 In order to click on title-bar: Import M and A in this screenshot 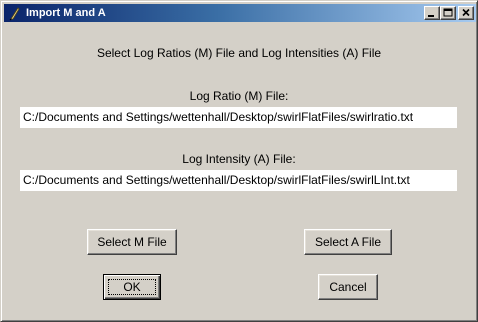, I will do `click(240, 13)`.